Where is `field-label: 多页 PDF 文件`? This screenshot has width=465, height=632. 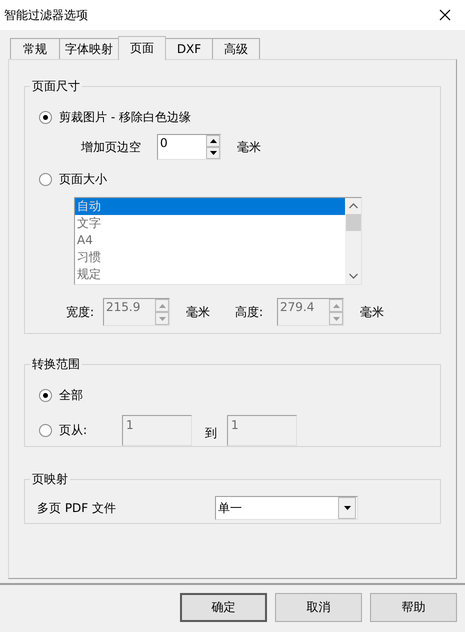 field-label: 多页 PDF 文件 is located at coordinates (77, 508).